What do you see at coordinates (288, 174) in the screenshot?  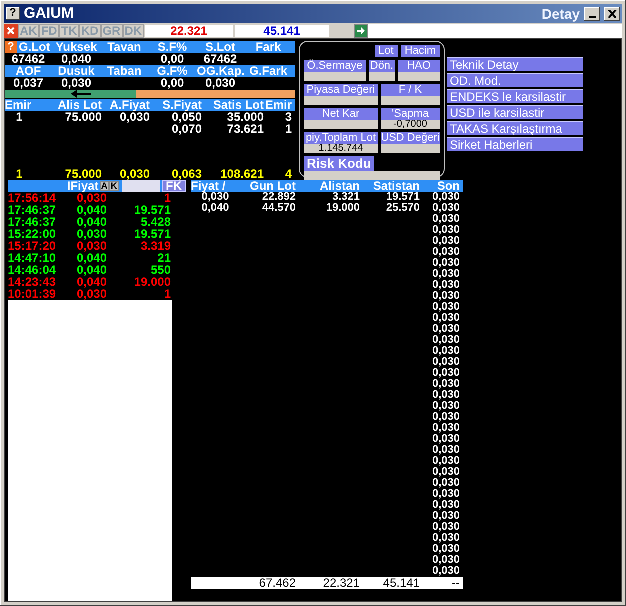 I see `total-cell-text: 4` at bounding box center [288, 174].